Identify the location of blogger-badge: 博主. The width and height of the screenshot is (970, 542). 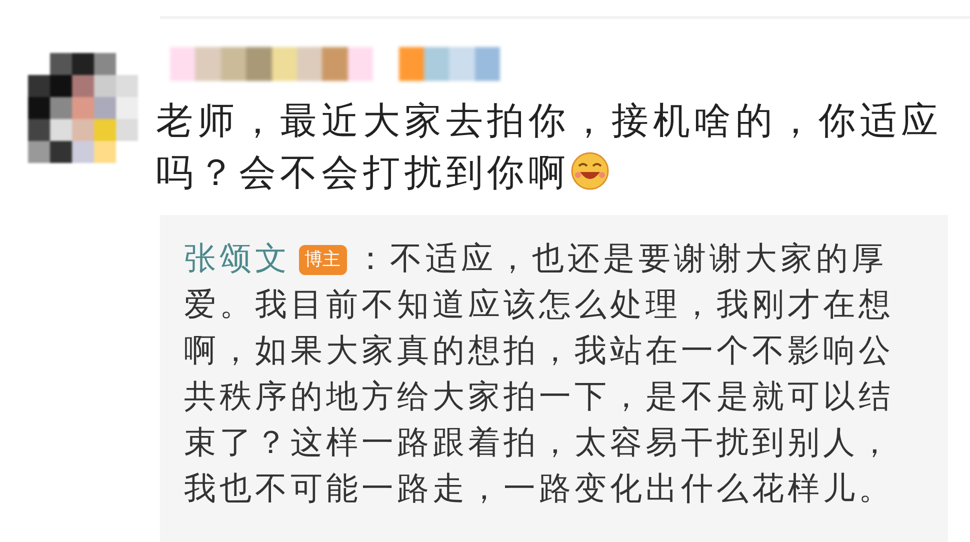
(322, 260).